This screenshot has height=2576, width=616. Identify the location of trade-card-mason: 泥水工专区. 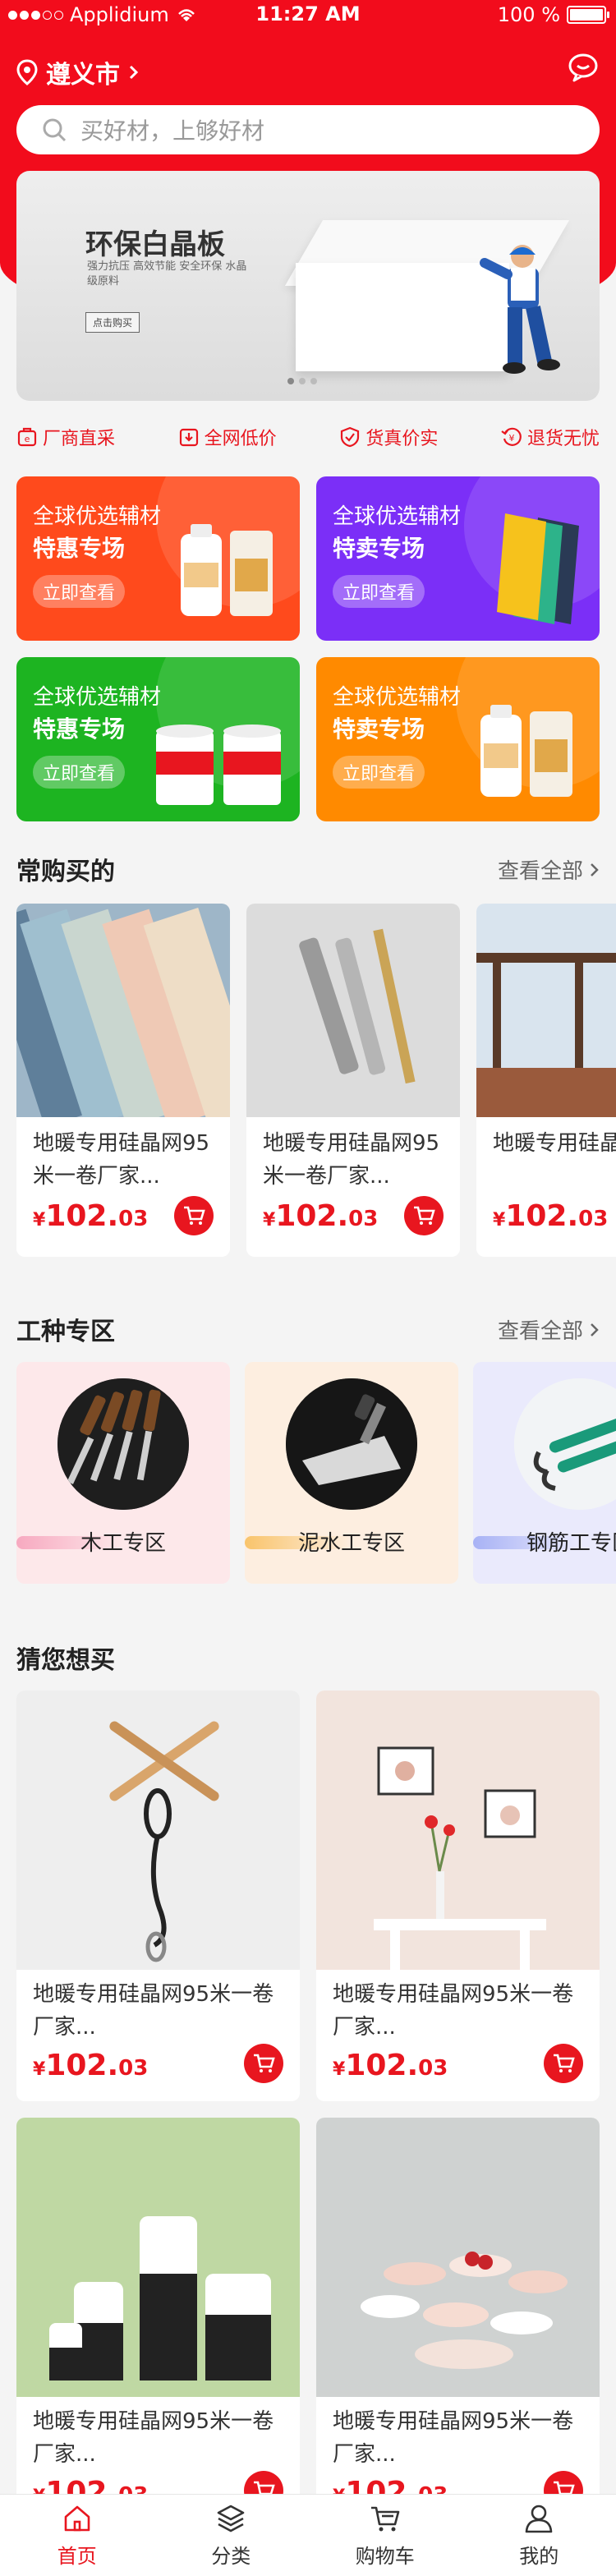
(351, 1473).